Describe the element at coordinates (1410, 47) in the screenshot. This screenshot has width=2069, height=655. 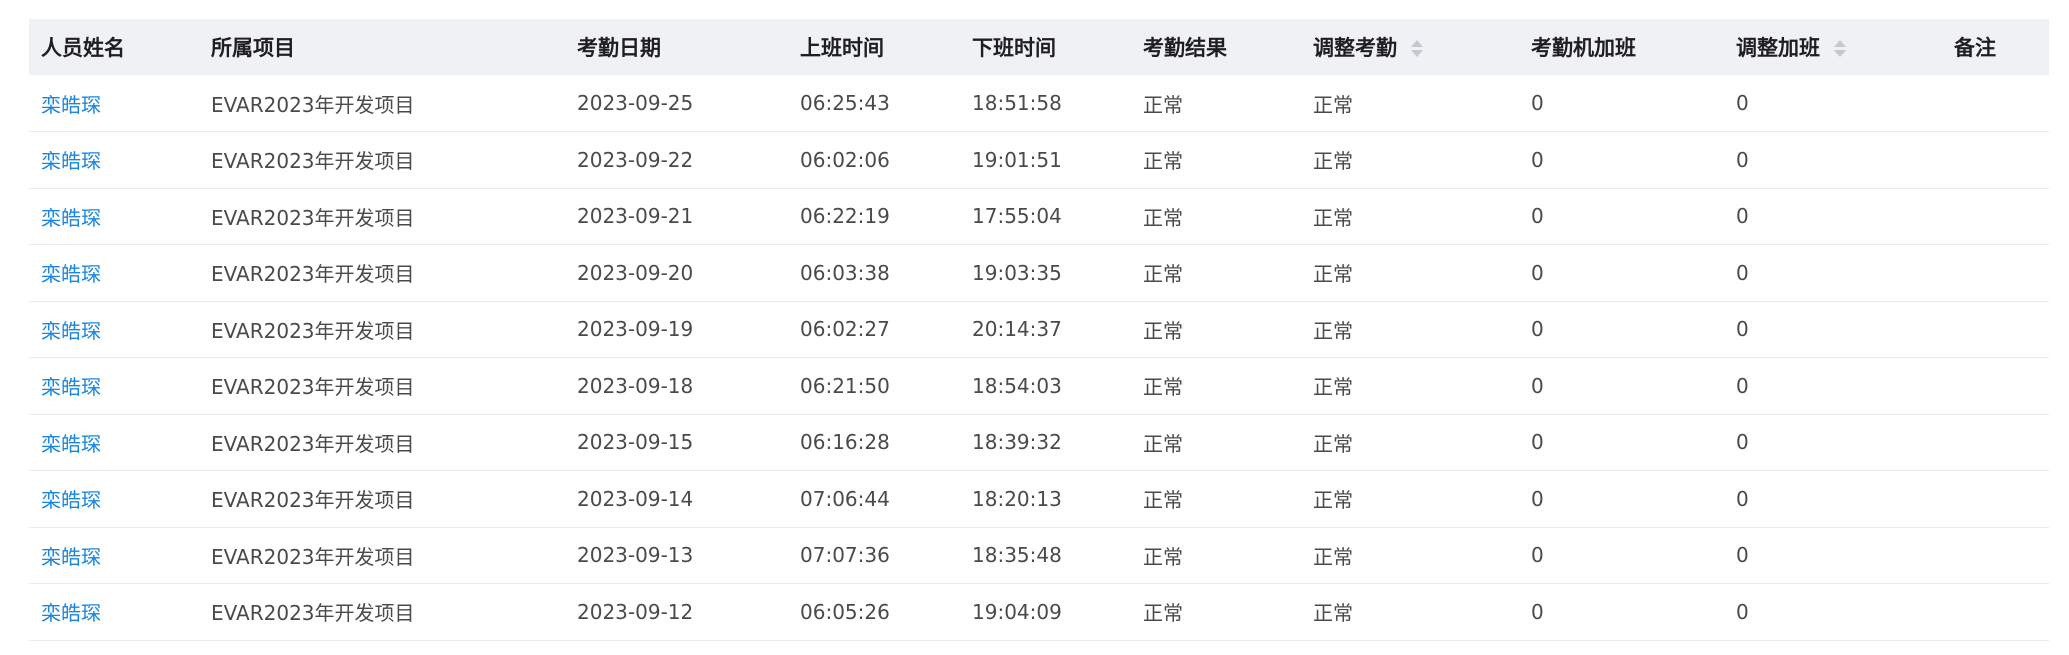
I see `header-adjusted-result: 调整考勤` at that location.